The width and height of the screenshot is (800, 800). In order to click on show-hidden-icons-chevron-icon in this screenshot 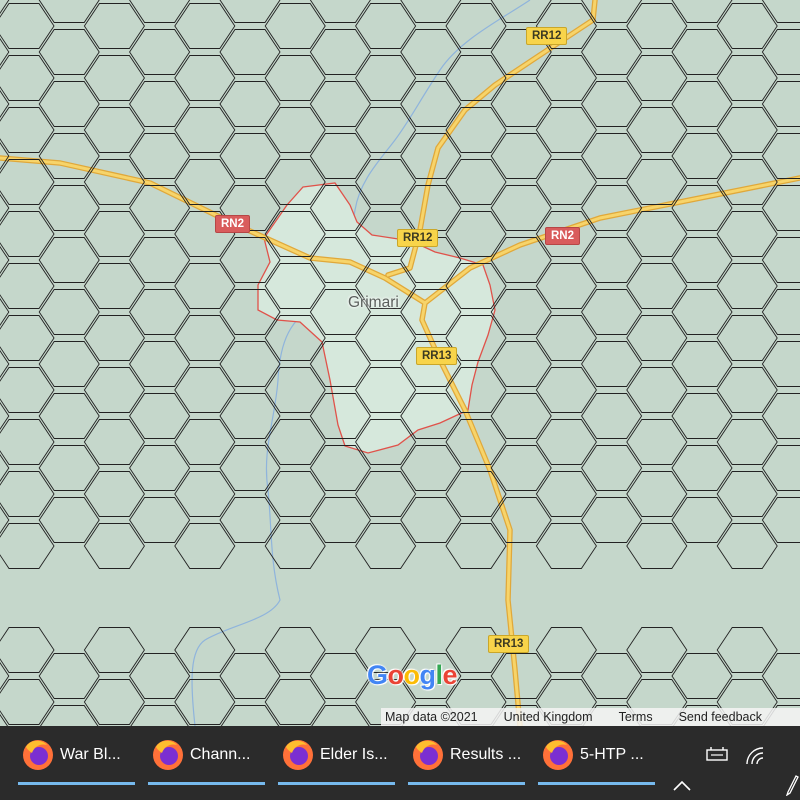, I will do `click(682, 786)`.